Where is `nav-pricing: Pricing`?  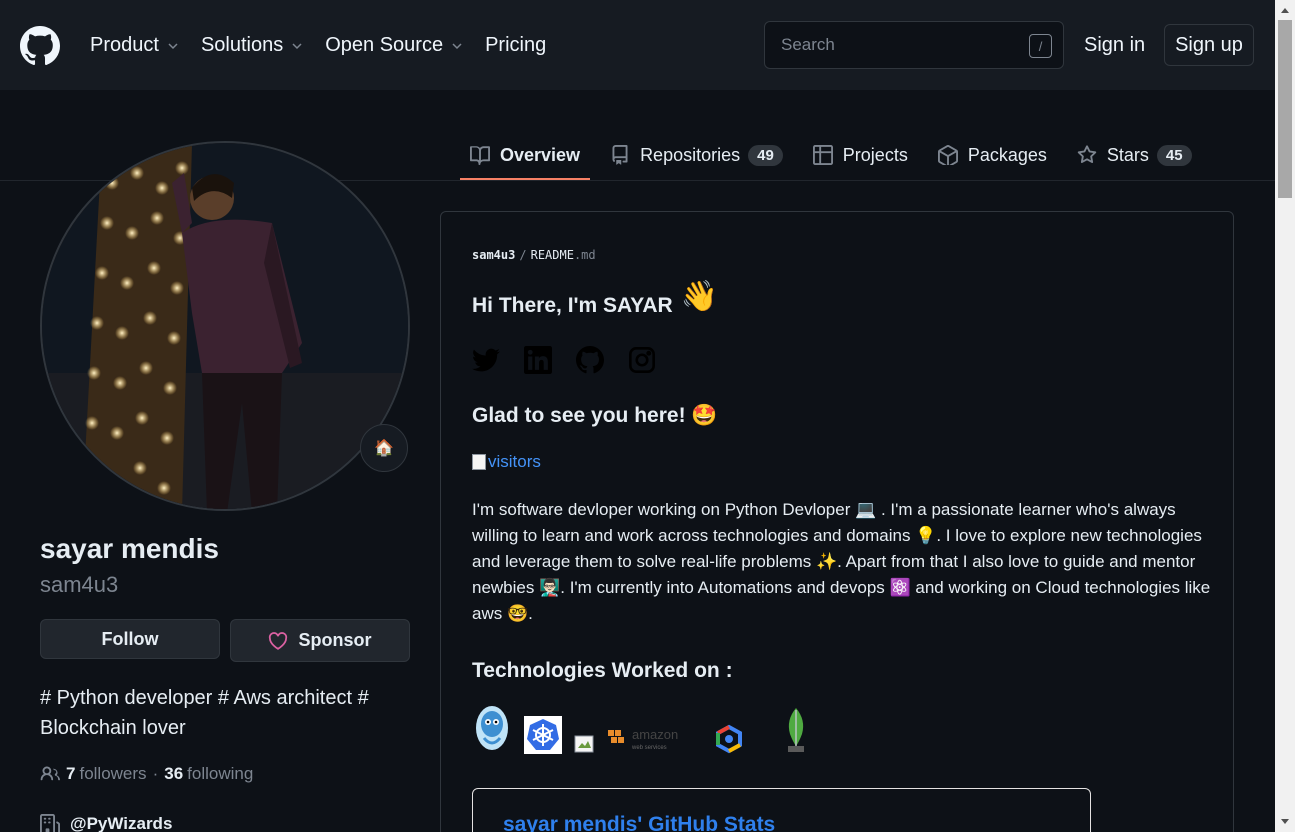 nav-pricing: Pricing is located at coordinates (515, 45).